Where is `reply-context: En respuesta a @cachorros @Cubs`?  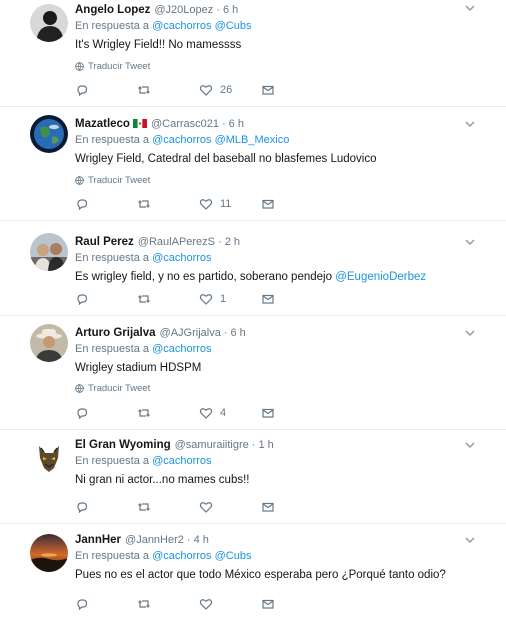
reply-context: En respuesta a @cachorros @Cubs is located at coordinates (290, 556).